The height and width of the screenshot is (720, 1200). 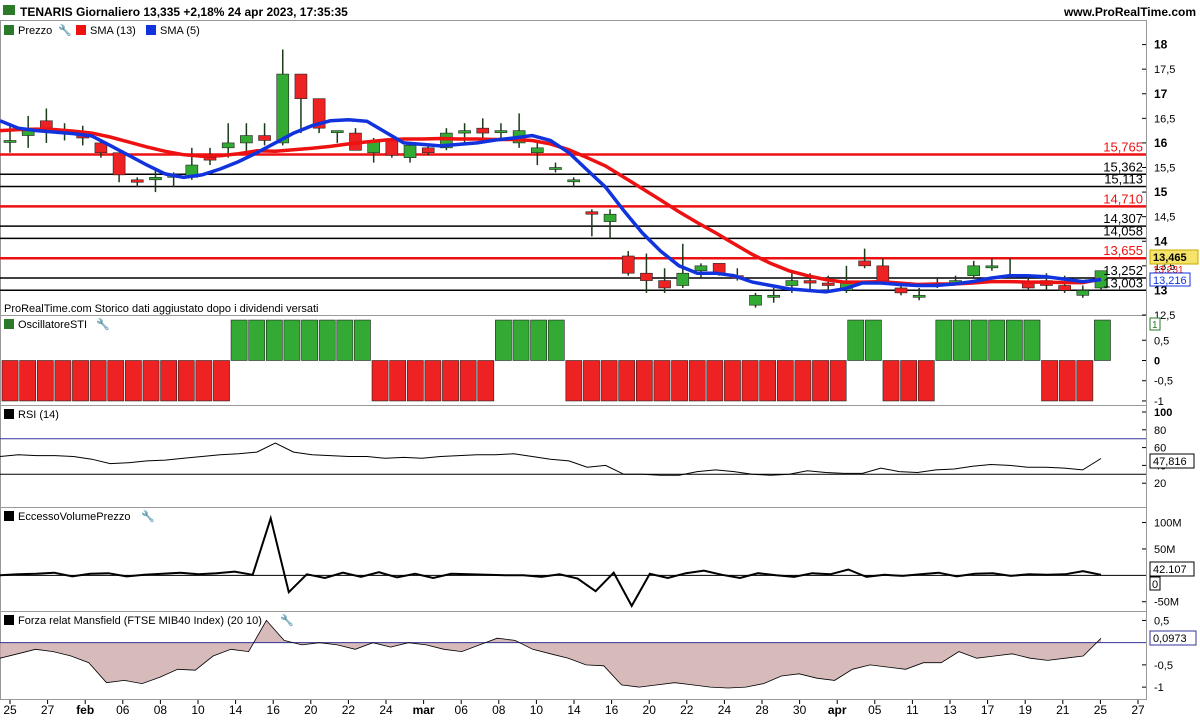 What do you see at coordinates (1164, 550) in the screenshot?
I see `vol-y-tick-label: 50M` at bounding box center [1164, 550].